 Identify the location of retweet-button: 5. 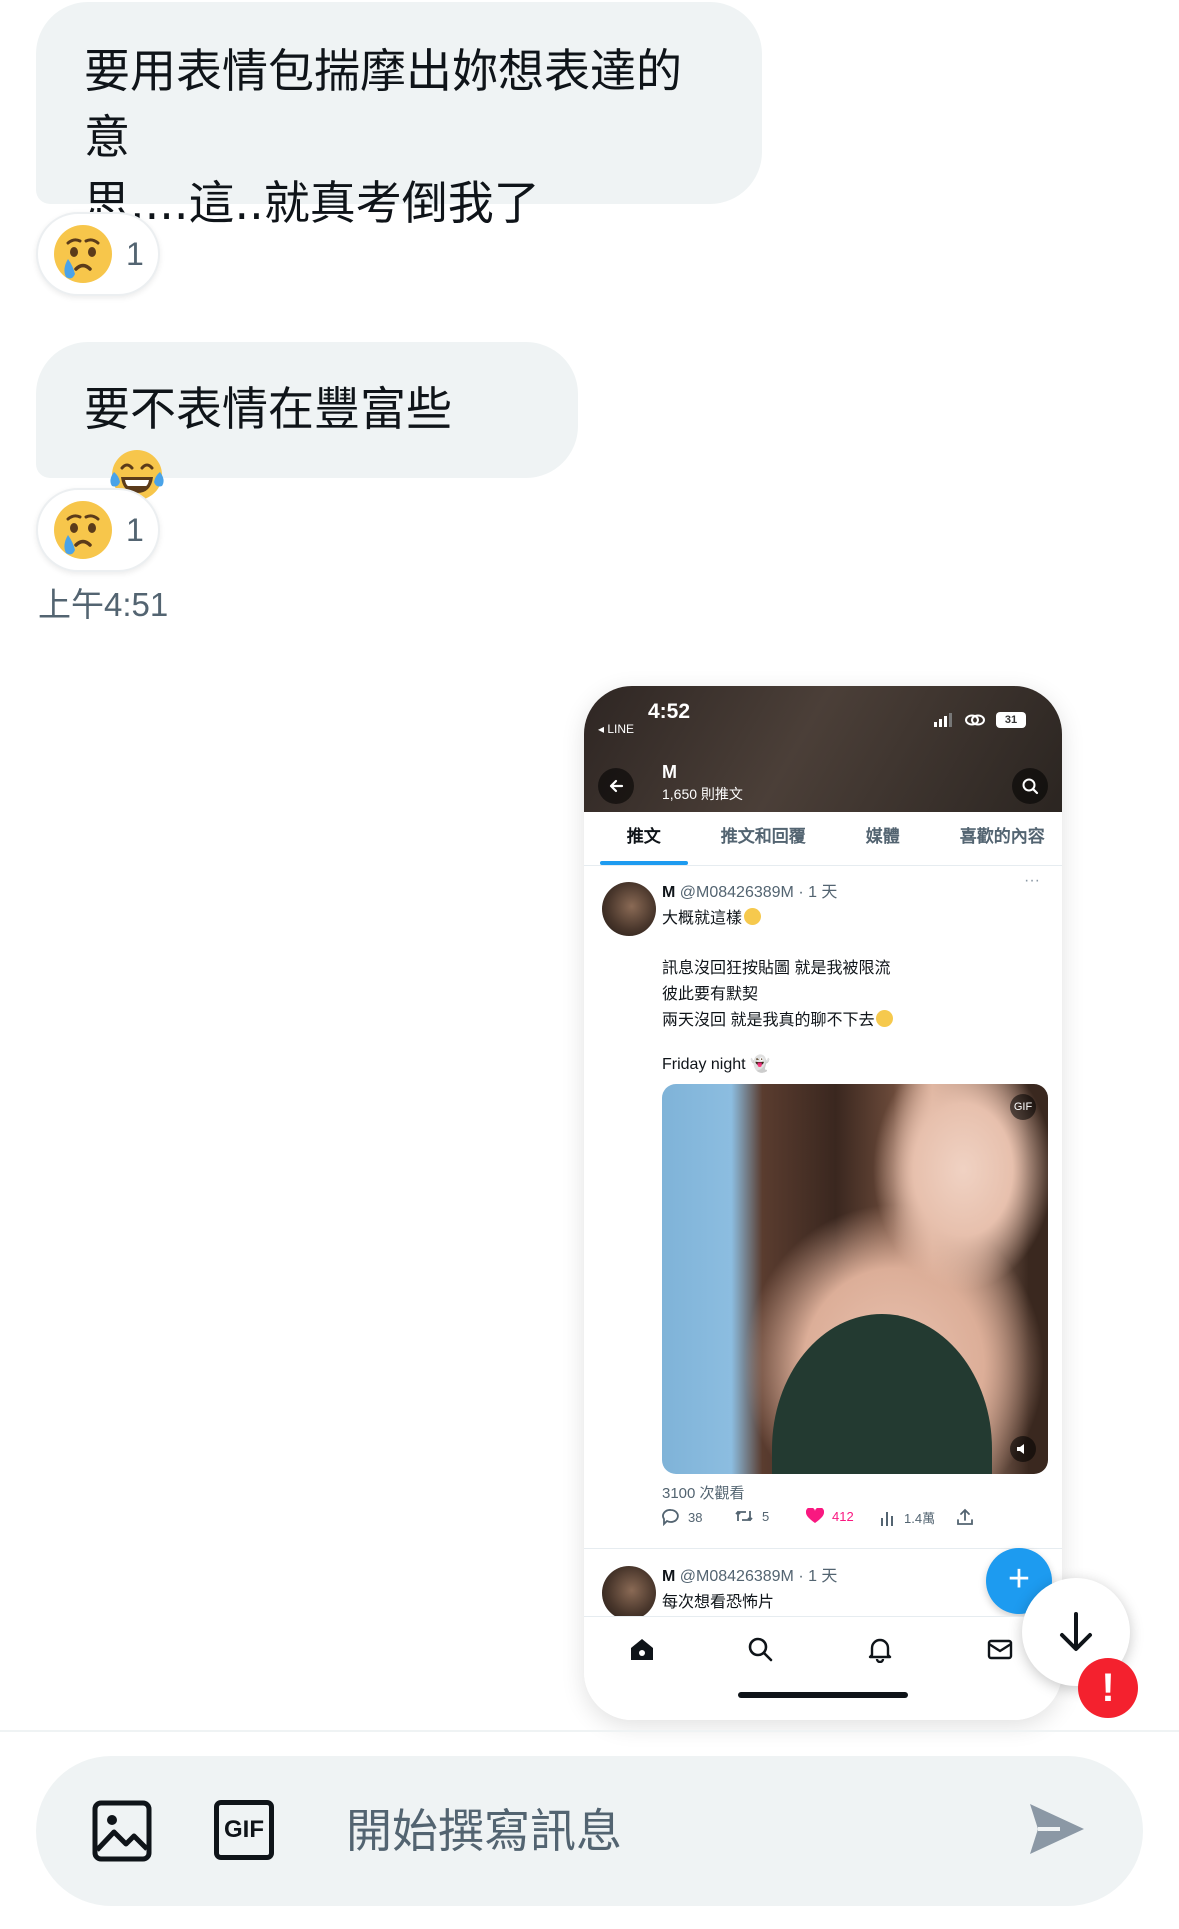
(751, 1516).